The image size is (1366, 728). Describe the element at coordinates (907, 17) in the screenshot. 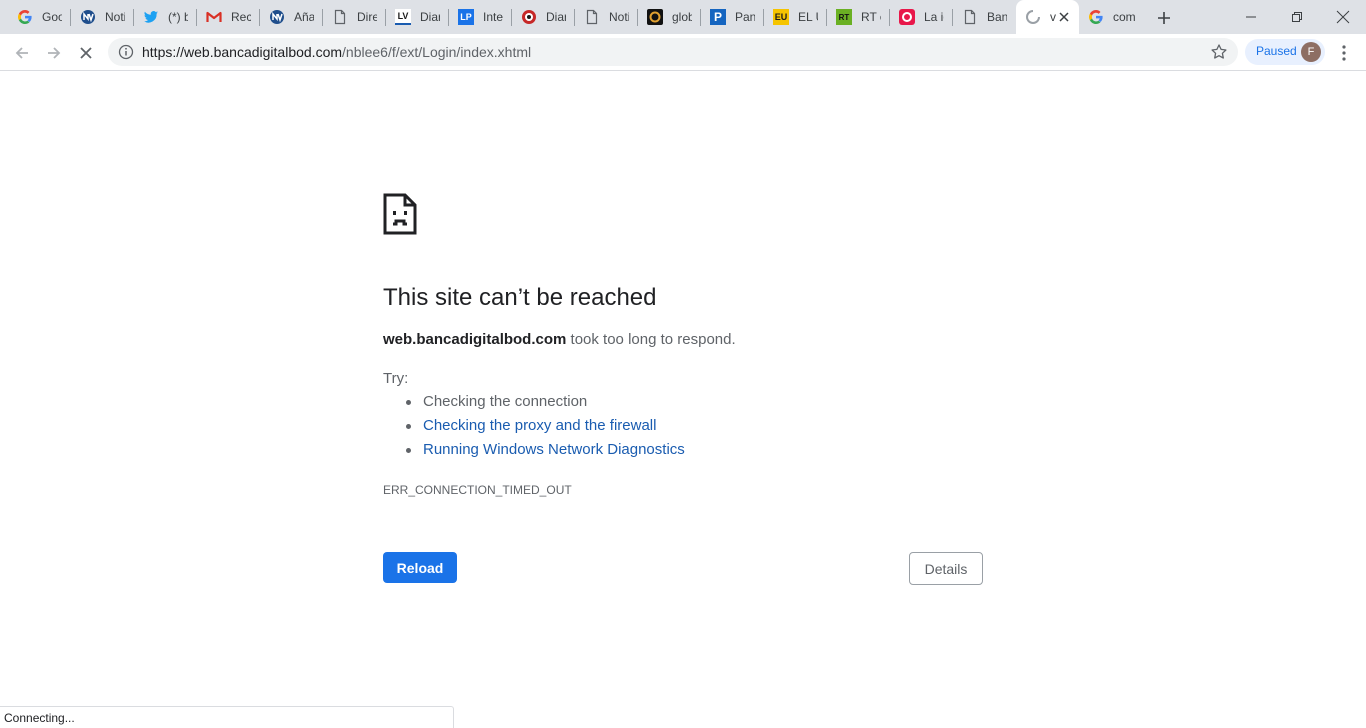

I see `red-circle-icon` at that location.